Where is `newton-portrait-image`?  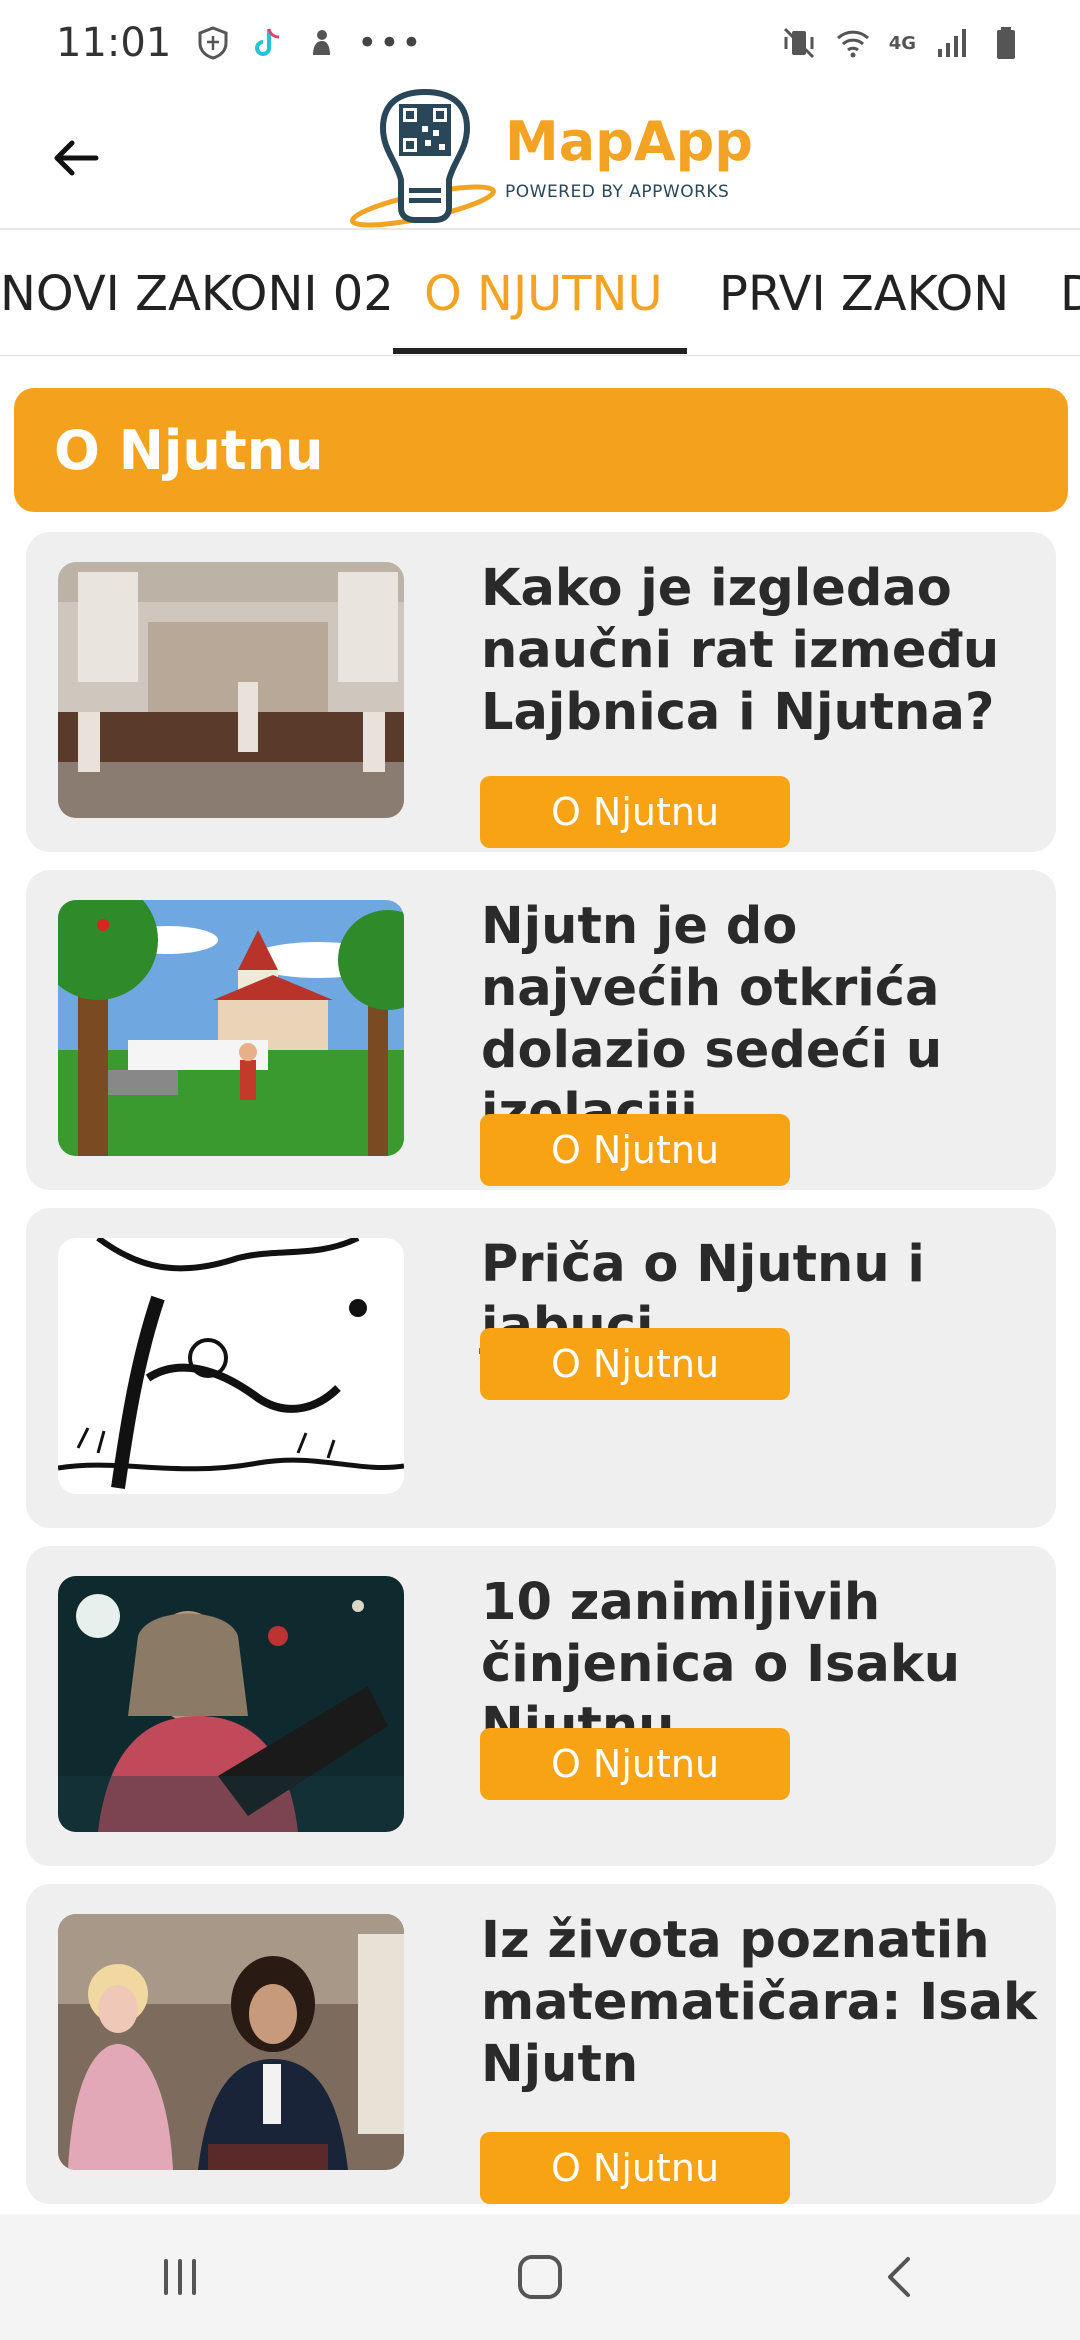
newton-portrait-image is located at coordinates (231, 1704).